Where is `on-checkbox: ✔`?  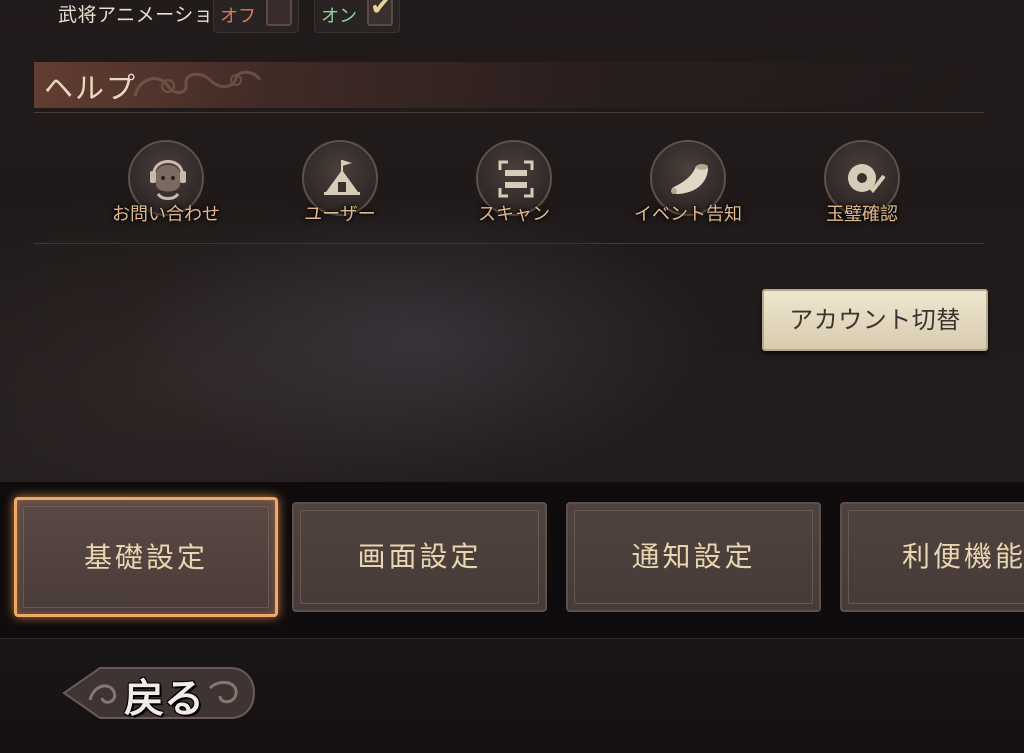 on-checkbox: ✔ is located at coordinates (380, 13).